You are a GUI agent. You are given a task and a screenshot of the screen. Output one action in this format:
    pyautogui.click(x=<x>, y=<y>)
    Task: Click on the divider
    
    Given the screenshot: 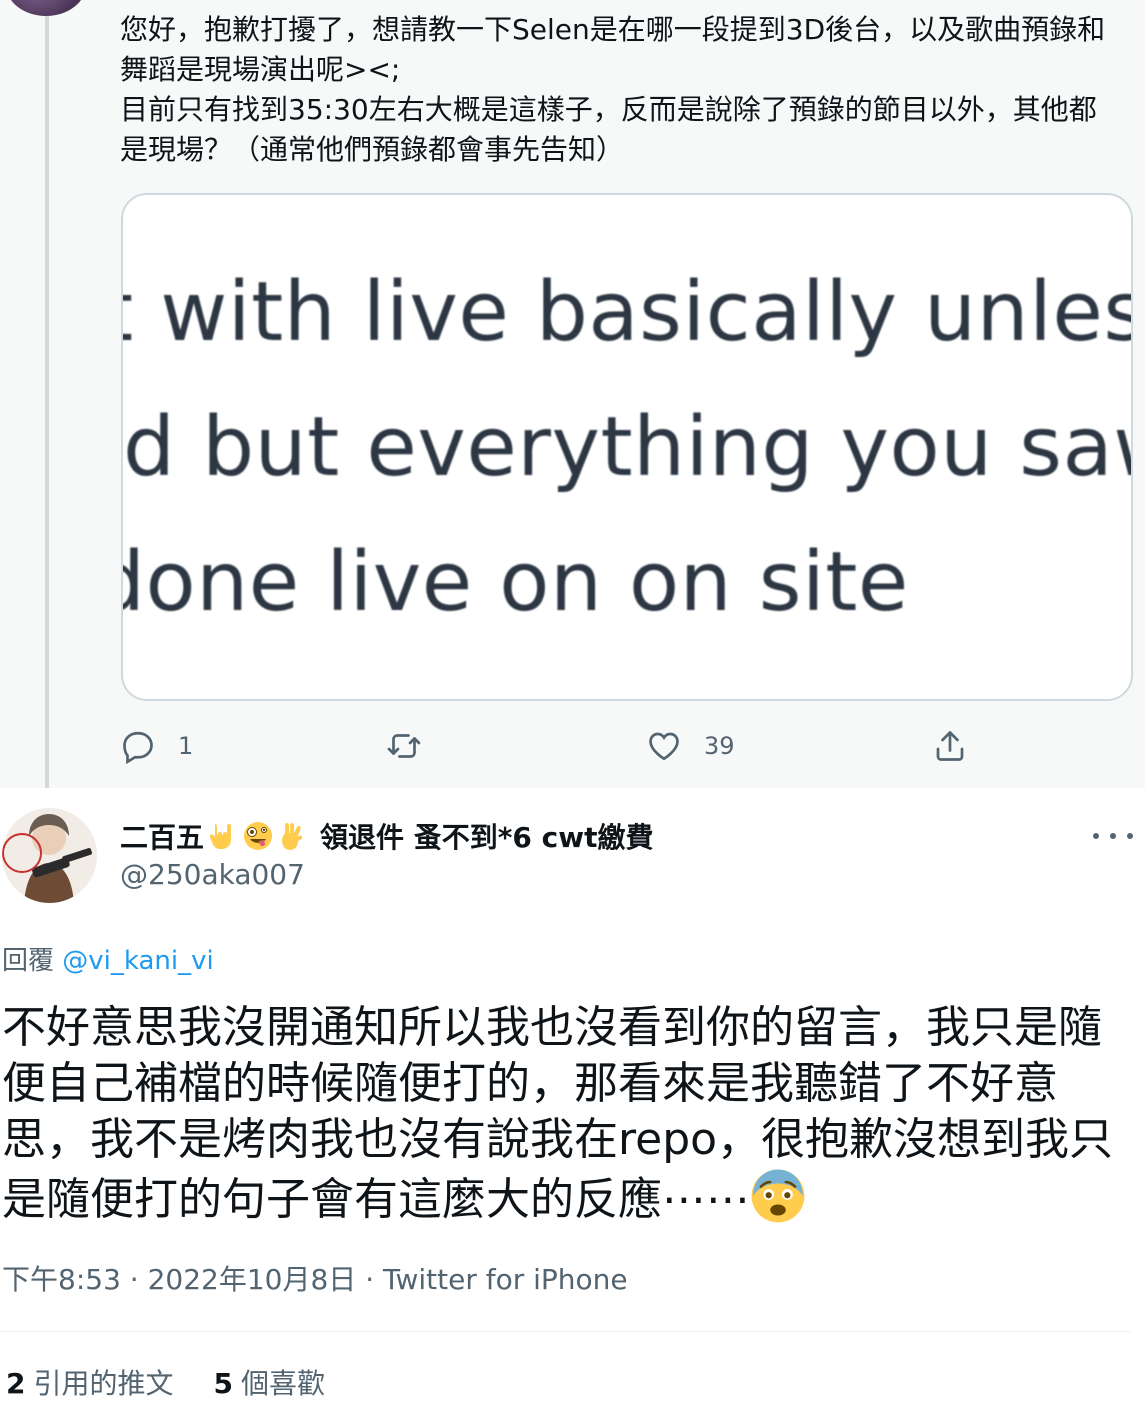 What is the action you would take?
    pyautogui.click(x=565, y=1331)
    